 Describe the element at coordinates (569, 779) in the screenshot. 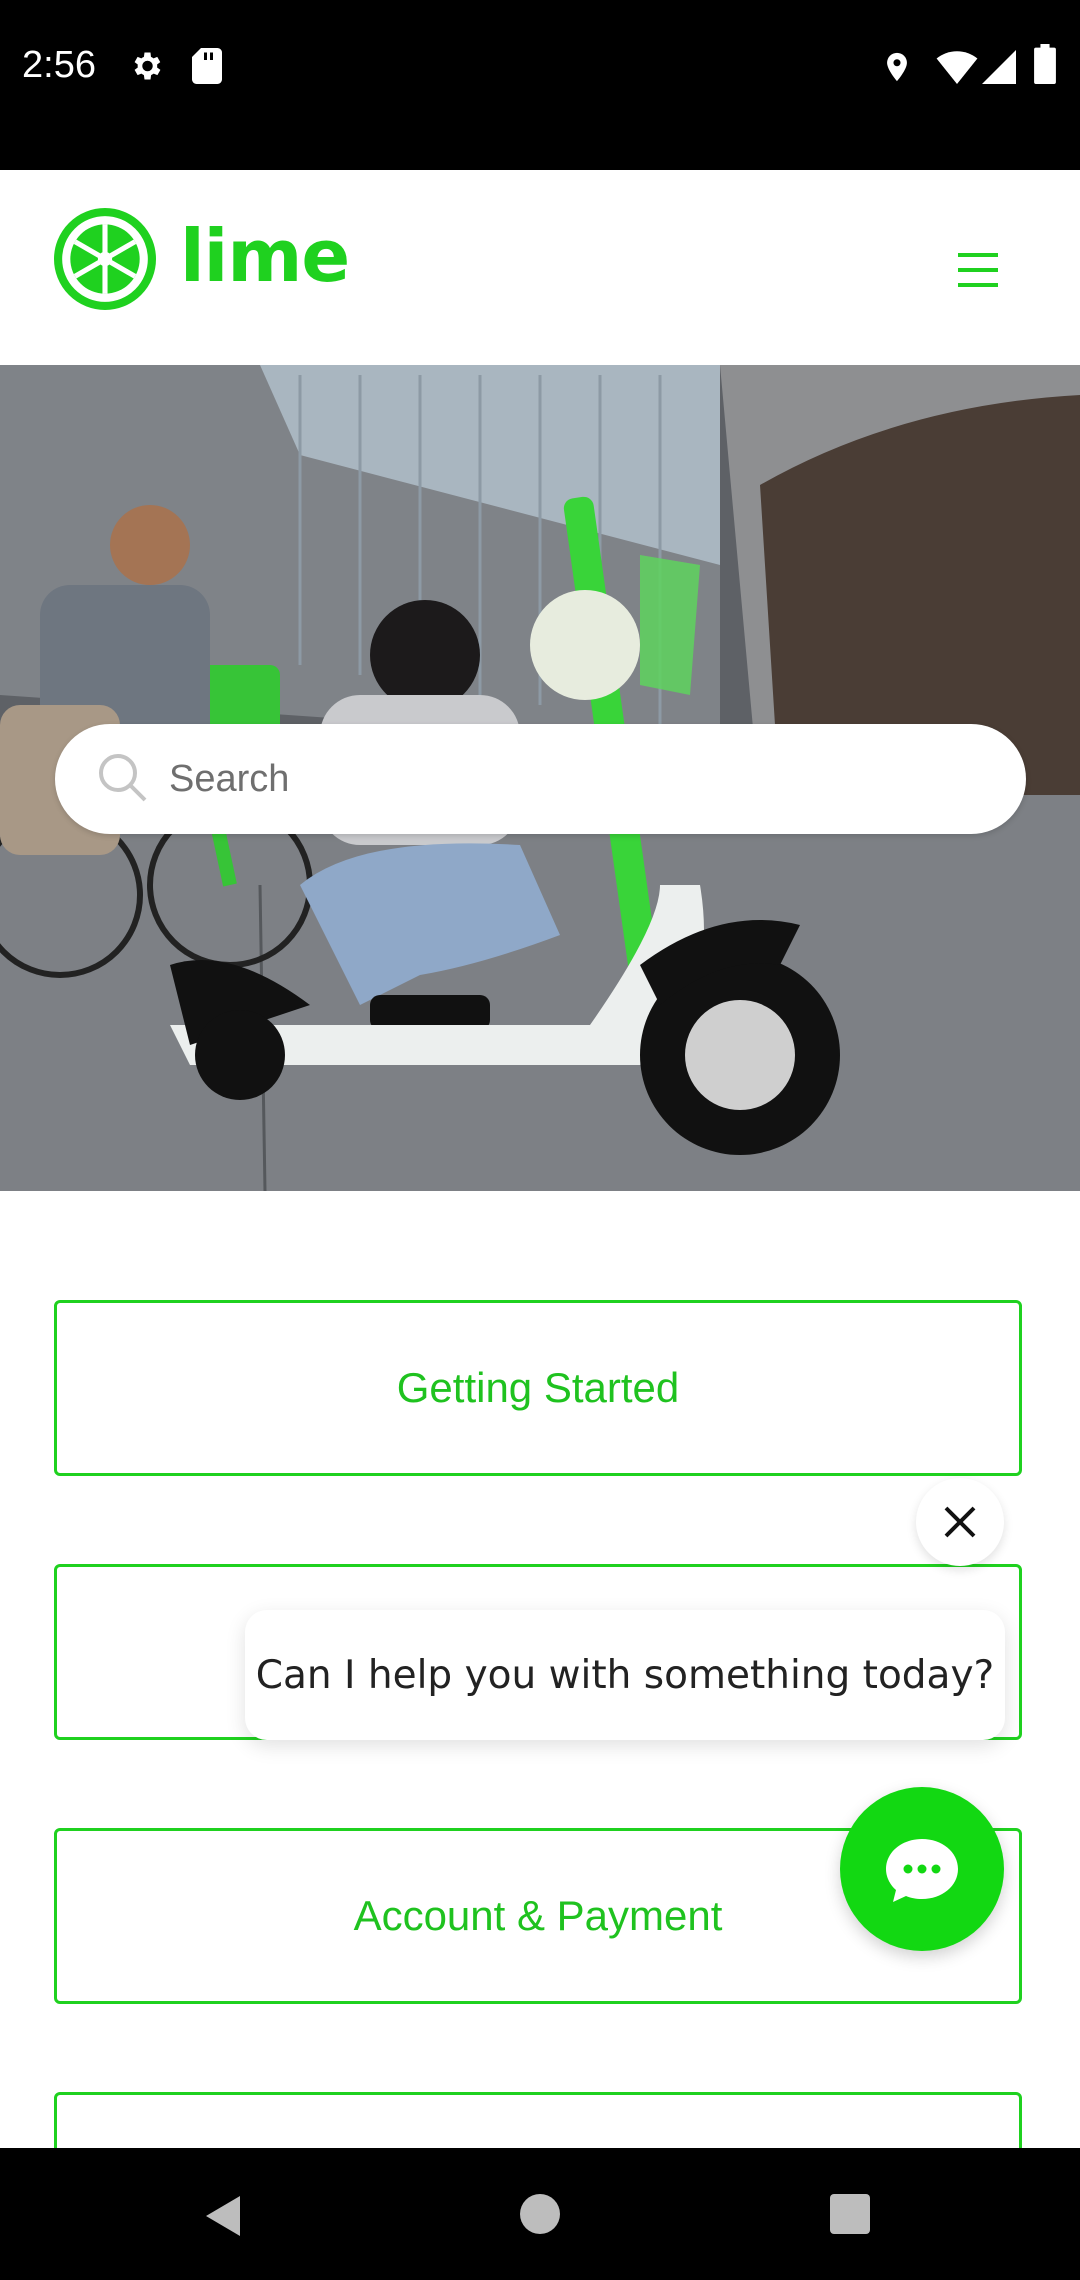

I see `search-input` at that location.